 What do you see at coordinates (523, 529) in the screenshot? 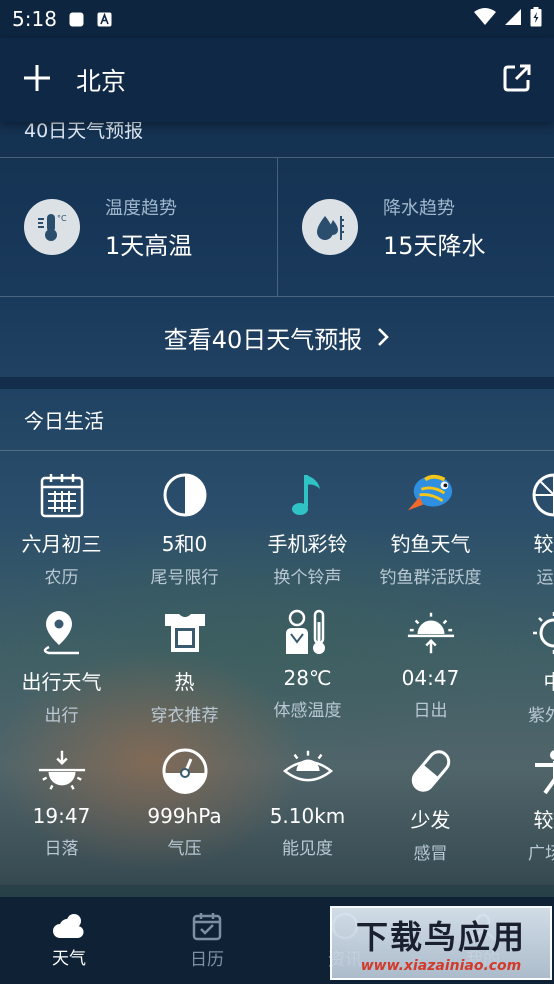
I see `life-item-sport: 较适 运动` at bounding box center [523, 529].